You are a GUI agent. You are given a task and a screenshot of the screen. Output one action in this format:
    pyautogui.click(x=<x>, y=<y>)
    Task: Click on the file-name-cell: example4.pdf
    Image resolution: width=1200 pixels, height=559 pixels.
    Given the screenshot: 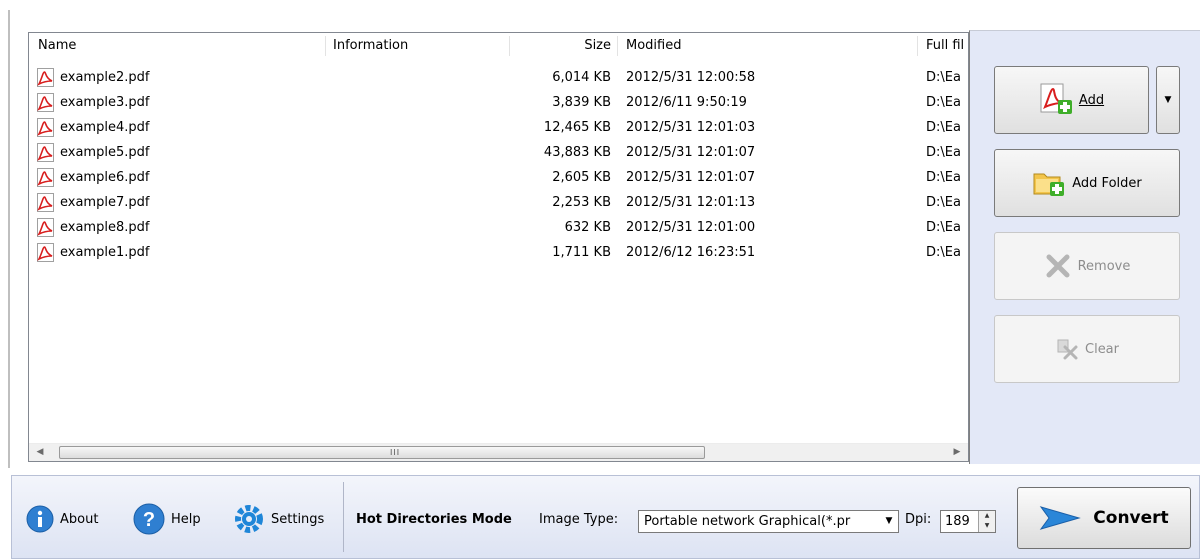 What is the action you would take?
    pyautogui.click(x=105, y=127)
    